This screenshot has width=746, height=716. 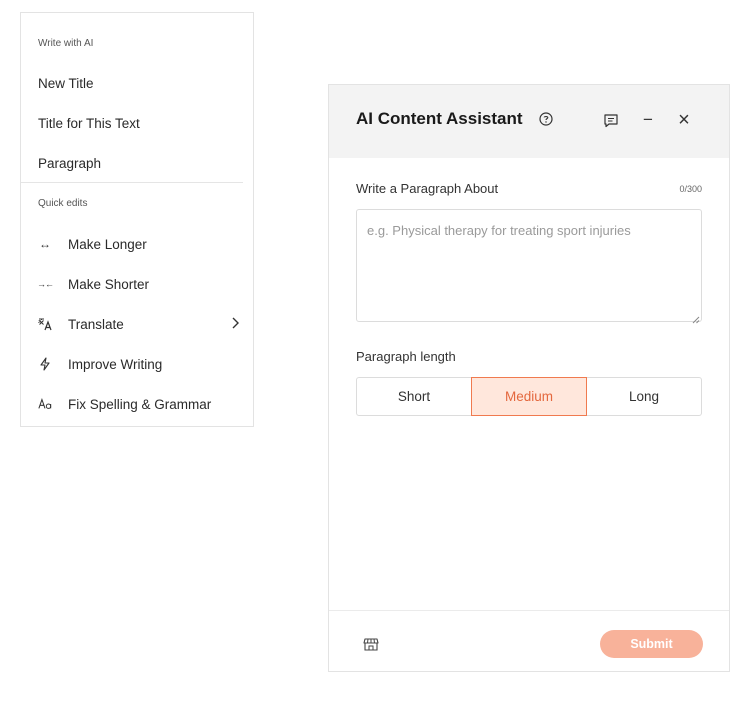 I want to click on close-icon: ×, so click(x=684, y=120).